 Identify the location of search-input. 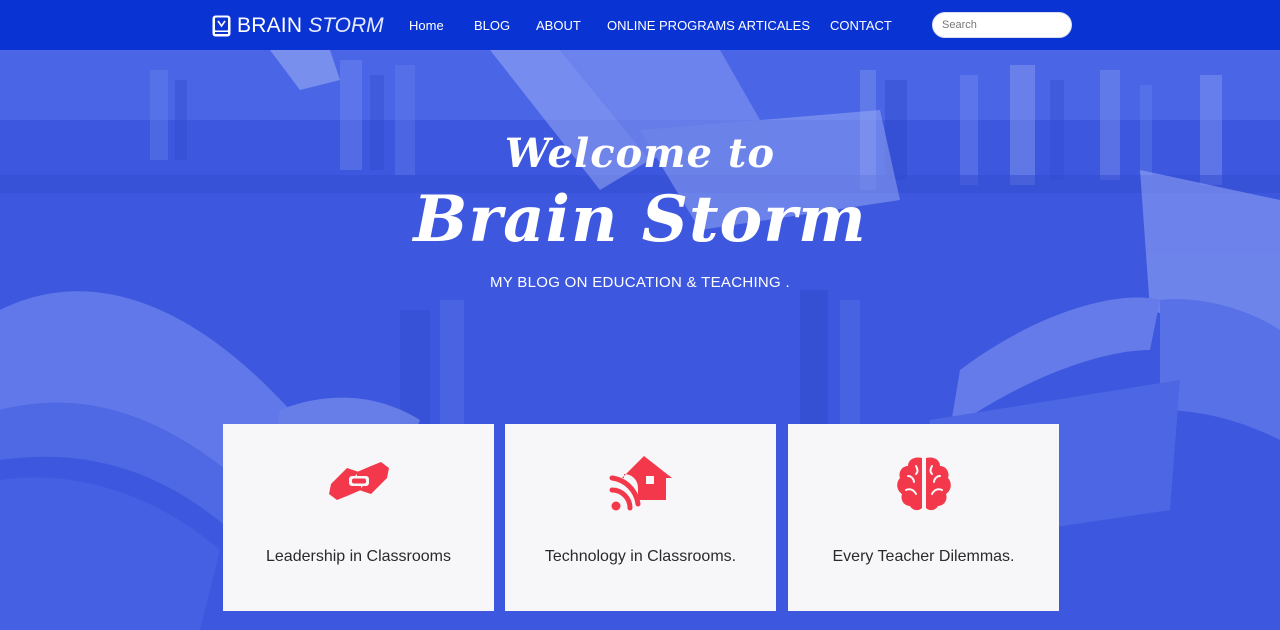
(1002, 25).